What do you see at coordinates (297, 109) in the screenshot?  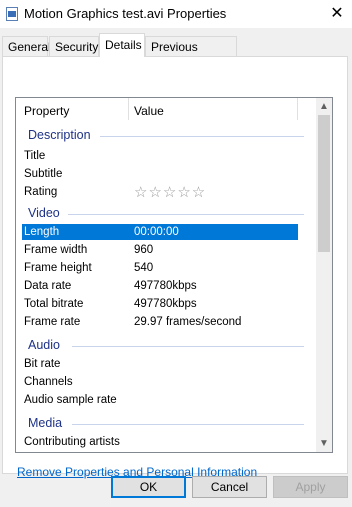 I see `column-divider-end` at bounding box center [297, 109].